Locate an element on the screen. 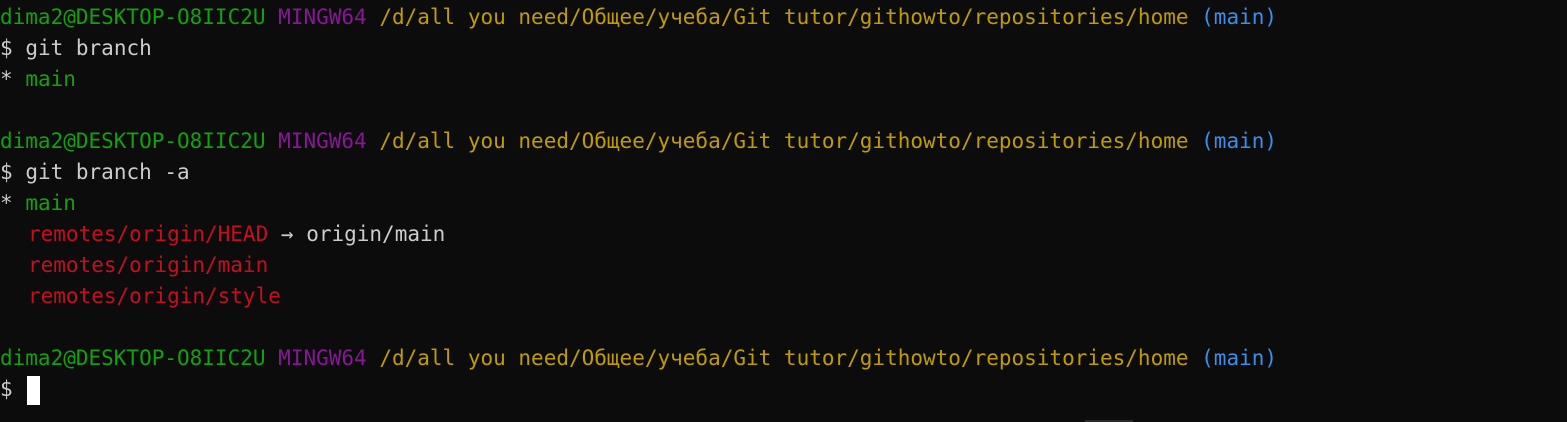  command-text: git branch -a is located at coordinates (107, 172).